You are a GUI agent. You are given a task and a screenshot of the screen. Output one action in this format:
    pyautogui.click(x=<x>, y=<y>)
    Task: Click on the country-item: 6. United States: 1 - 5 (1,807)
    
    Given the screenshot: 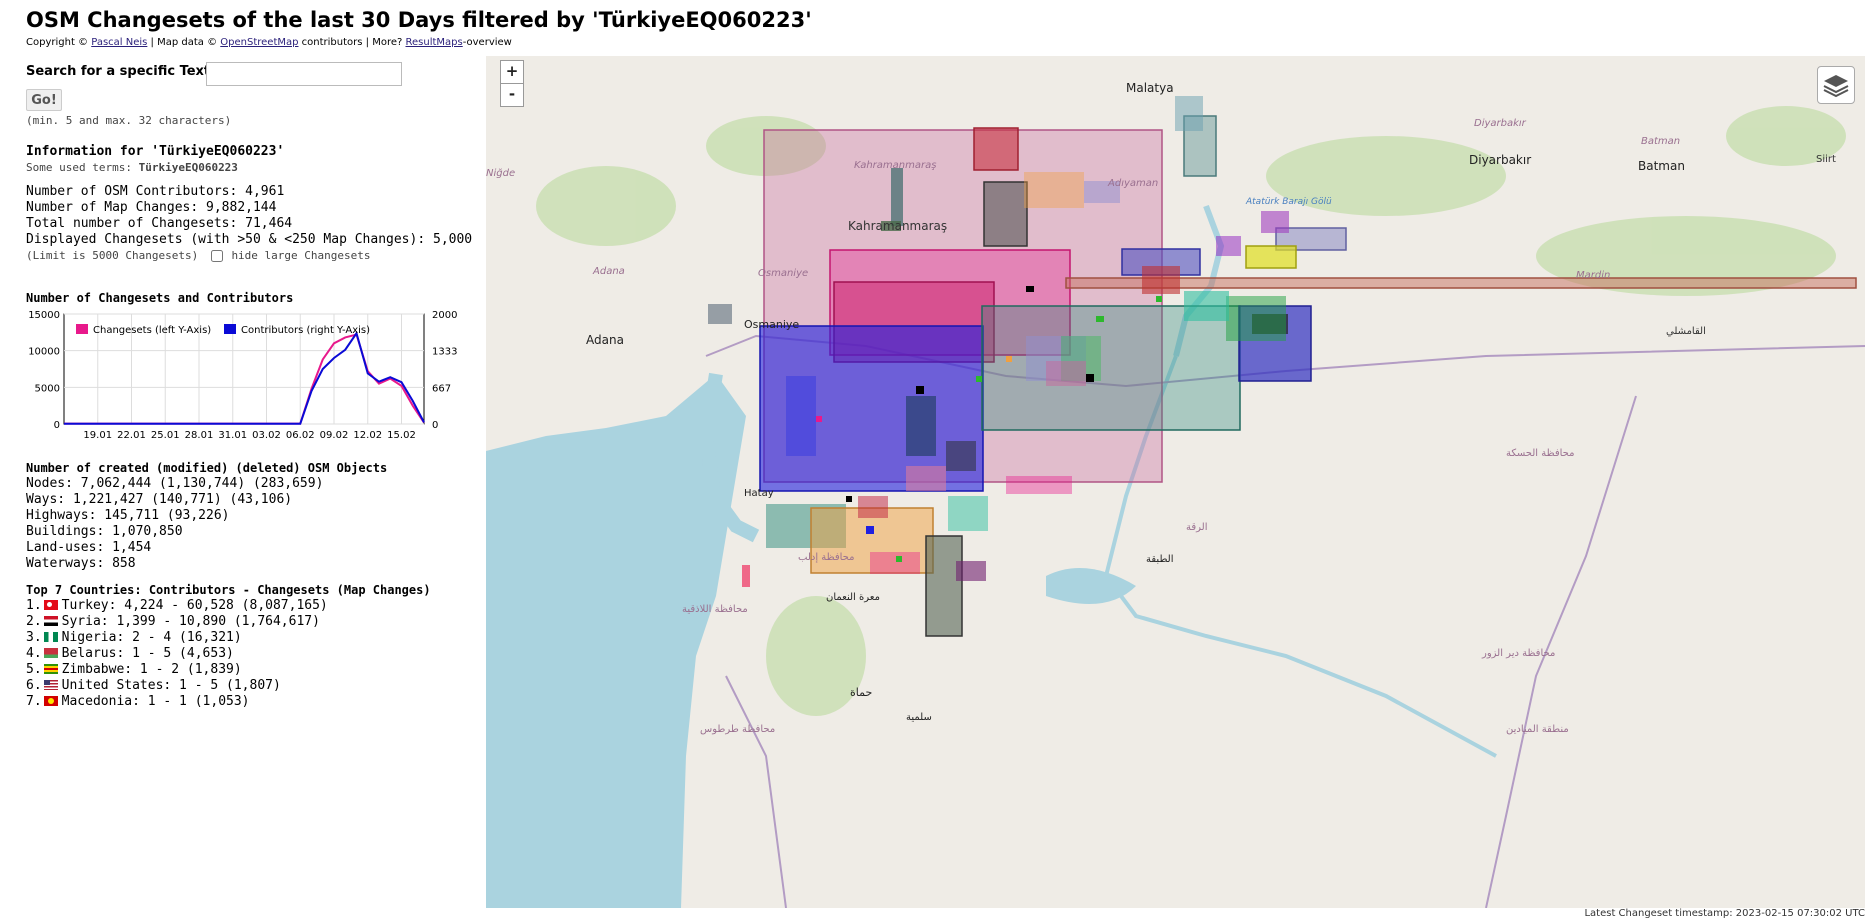 What is the action you would take?
    pyautogui.click(x=228, y=686)
    